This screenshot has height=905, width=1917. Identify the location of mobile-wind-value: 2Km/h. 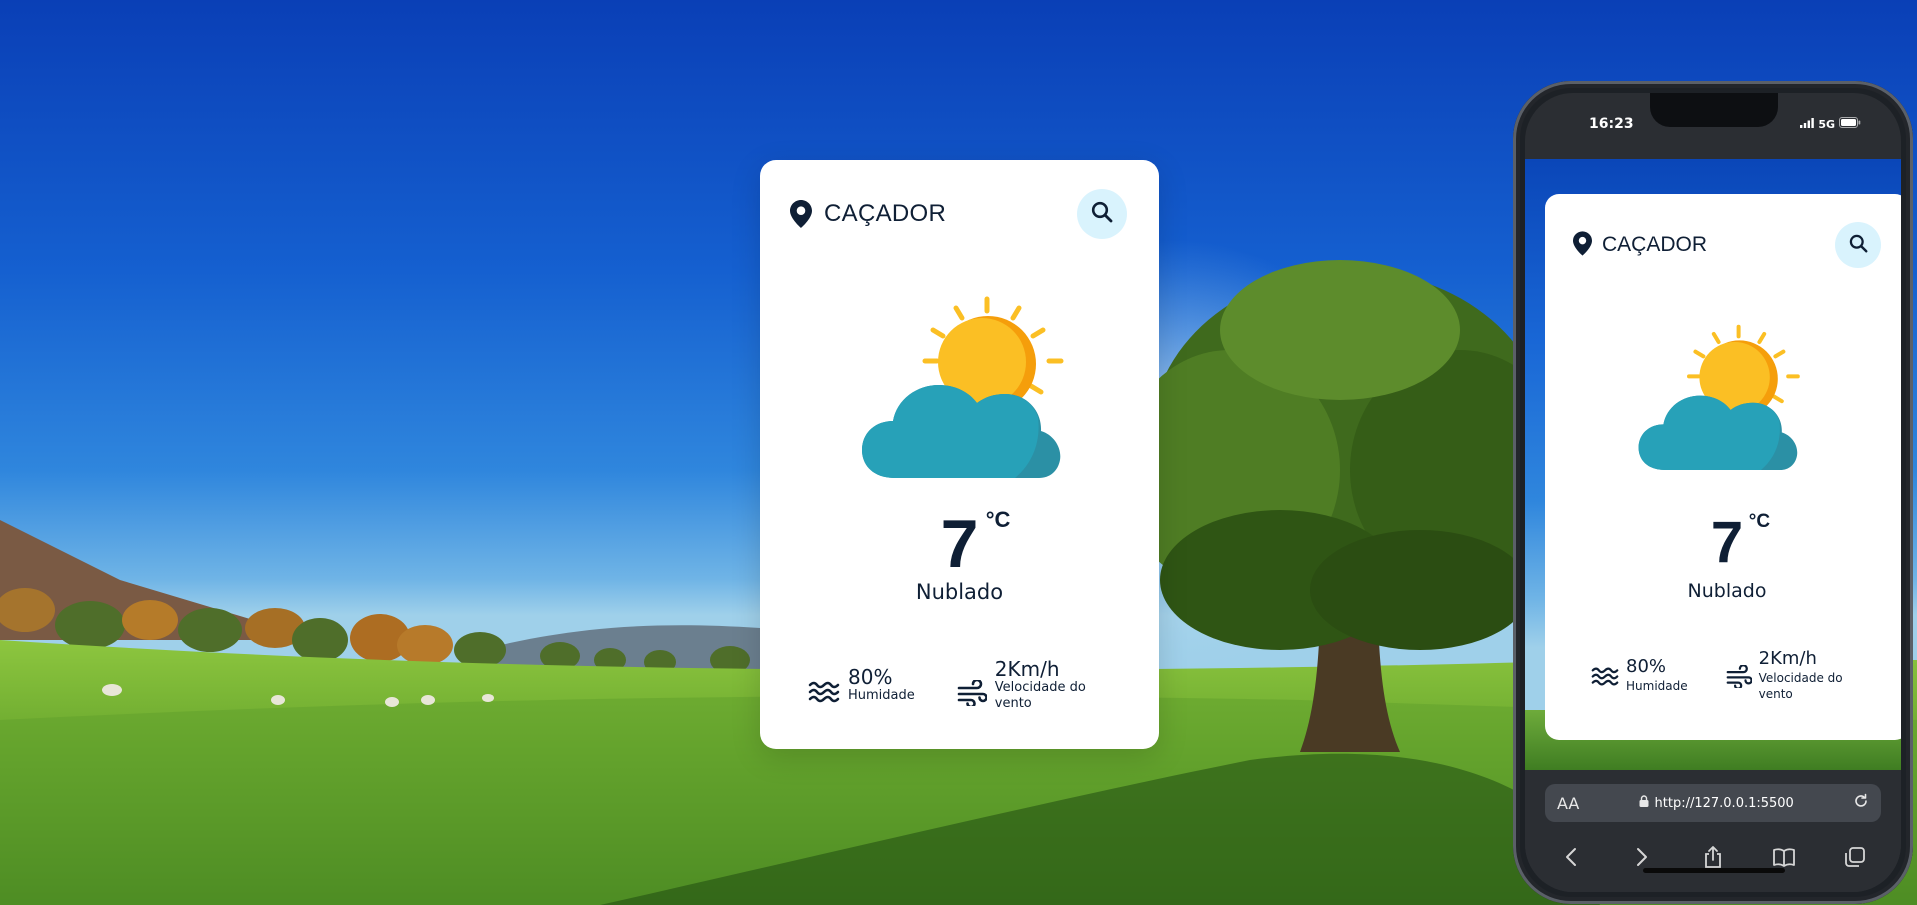
(1787, 658).